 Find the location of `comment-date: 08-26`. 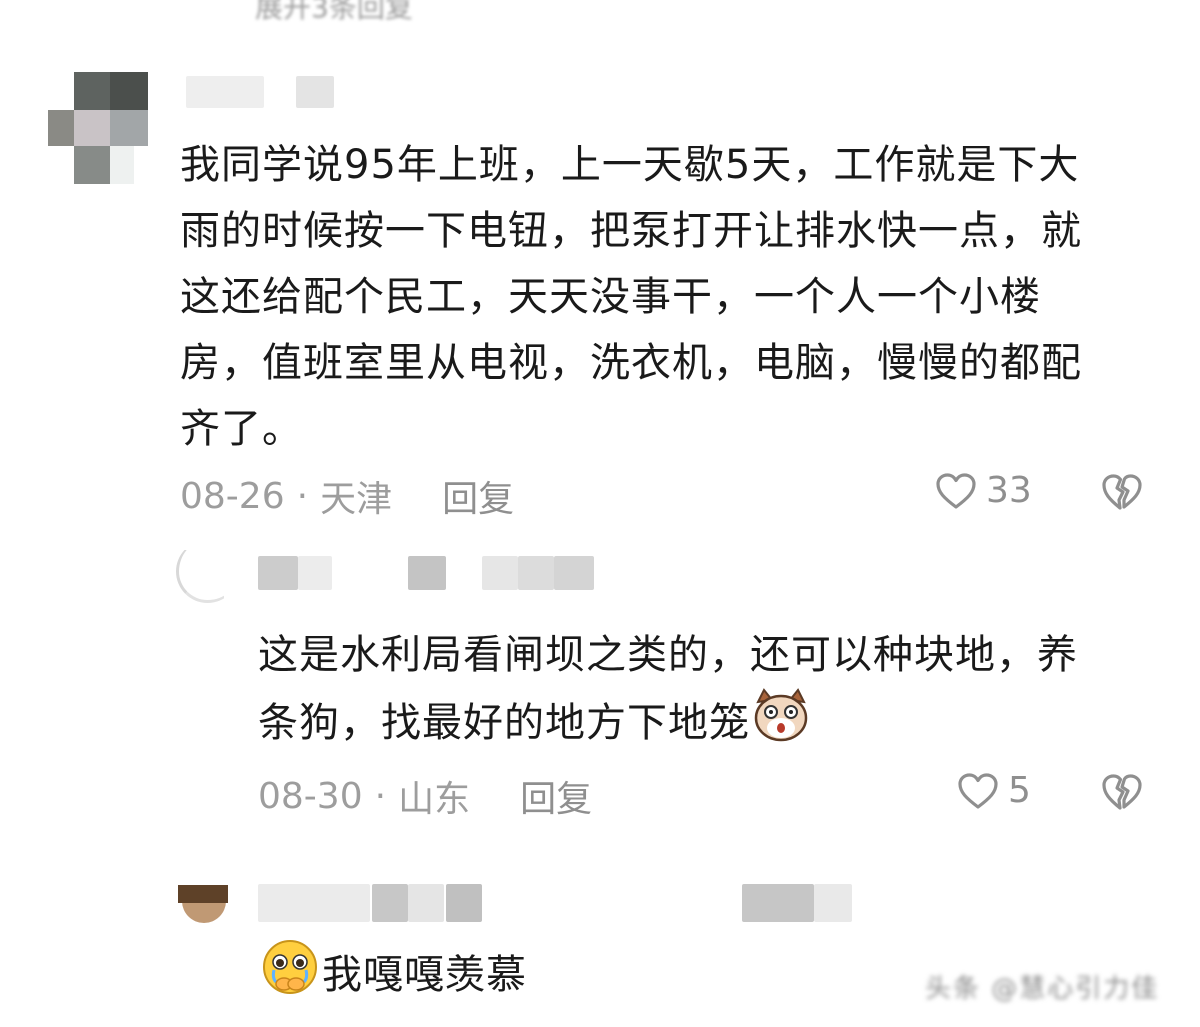

comment-date: 08-26 is located at coordinates (232, 496).